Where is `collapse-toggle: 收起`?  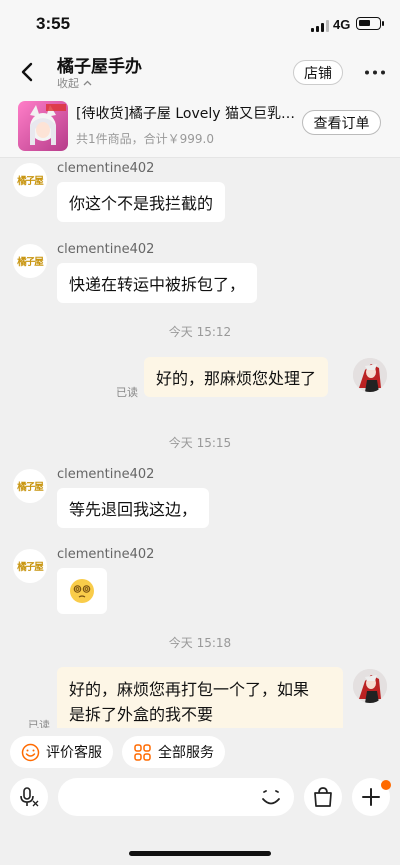 collapse-toggle: 收起 is located at coordinates (74, 83).